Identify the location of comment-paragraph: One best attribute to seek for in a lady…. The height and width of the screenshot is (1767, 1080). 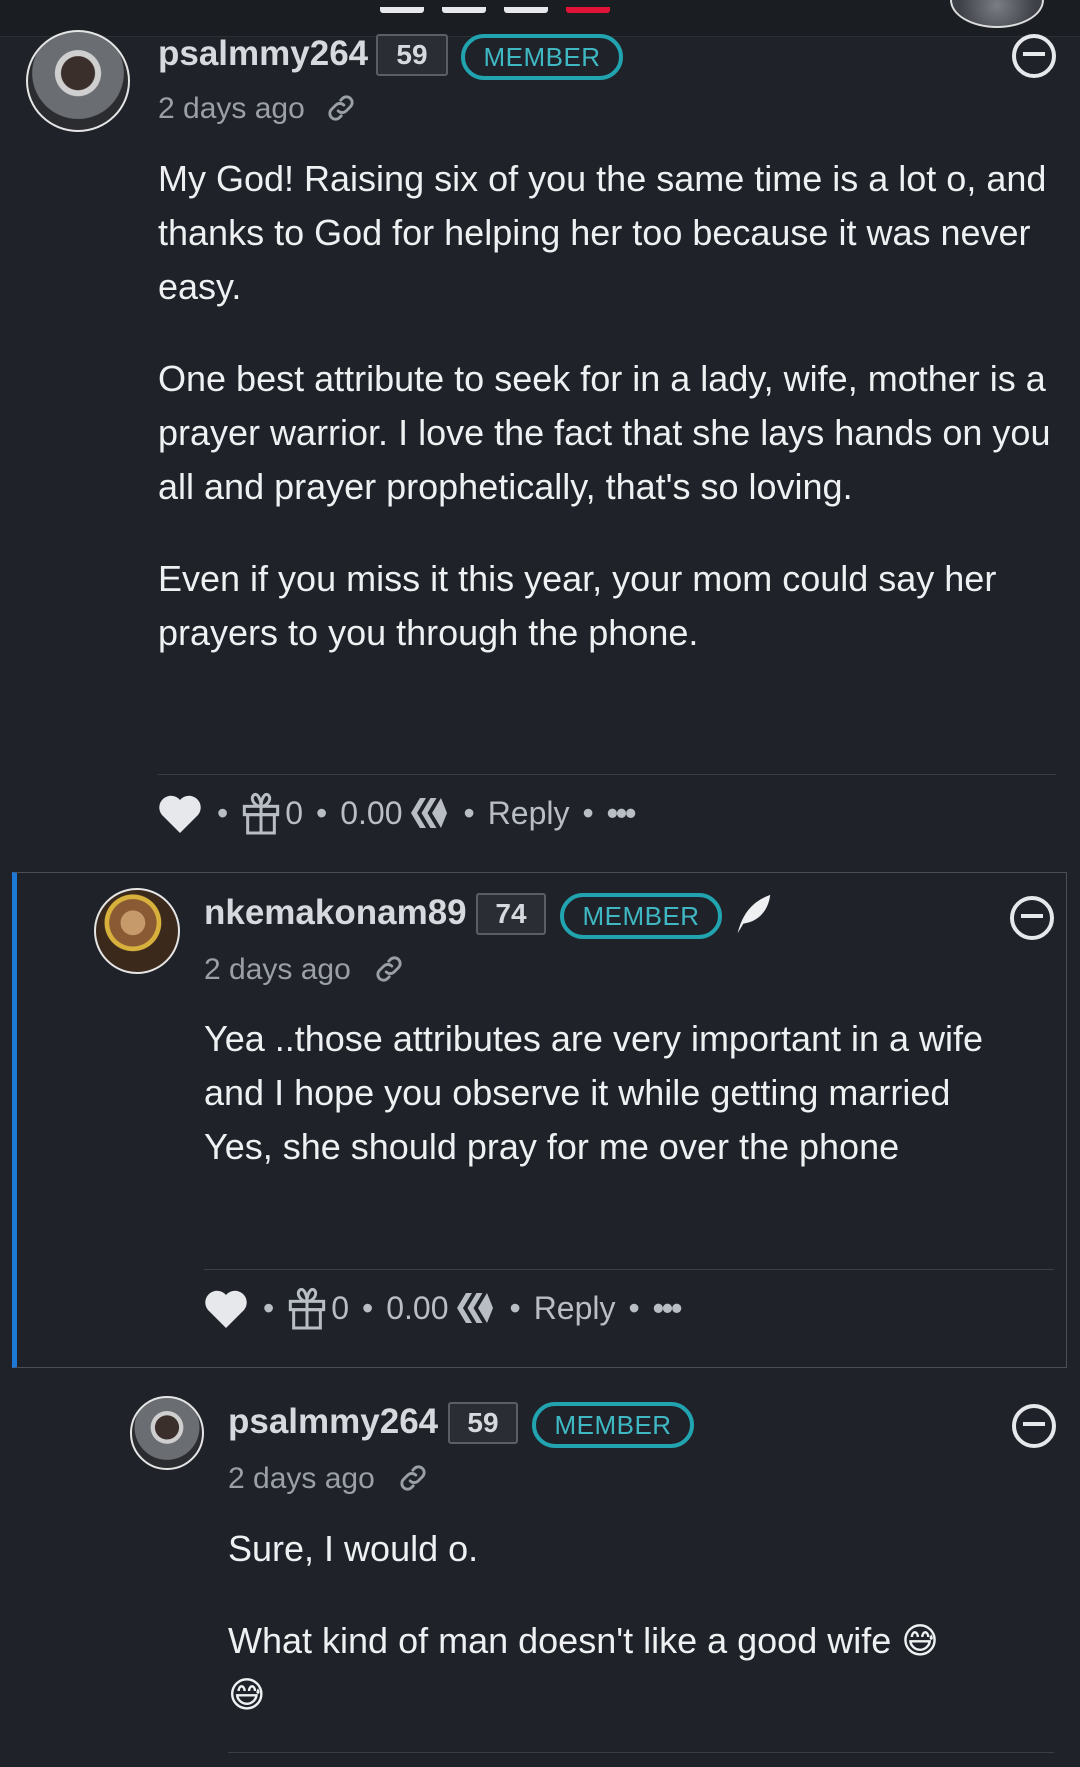
(604, 432).